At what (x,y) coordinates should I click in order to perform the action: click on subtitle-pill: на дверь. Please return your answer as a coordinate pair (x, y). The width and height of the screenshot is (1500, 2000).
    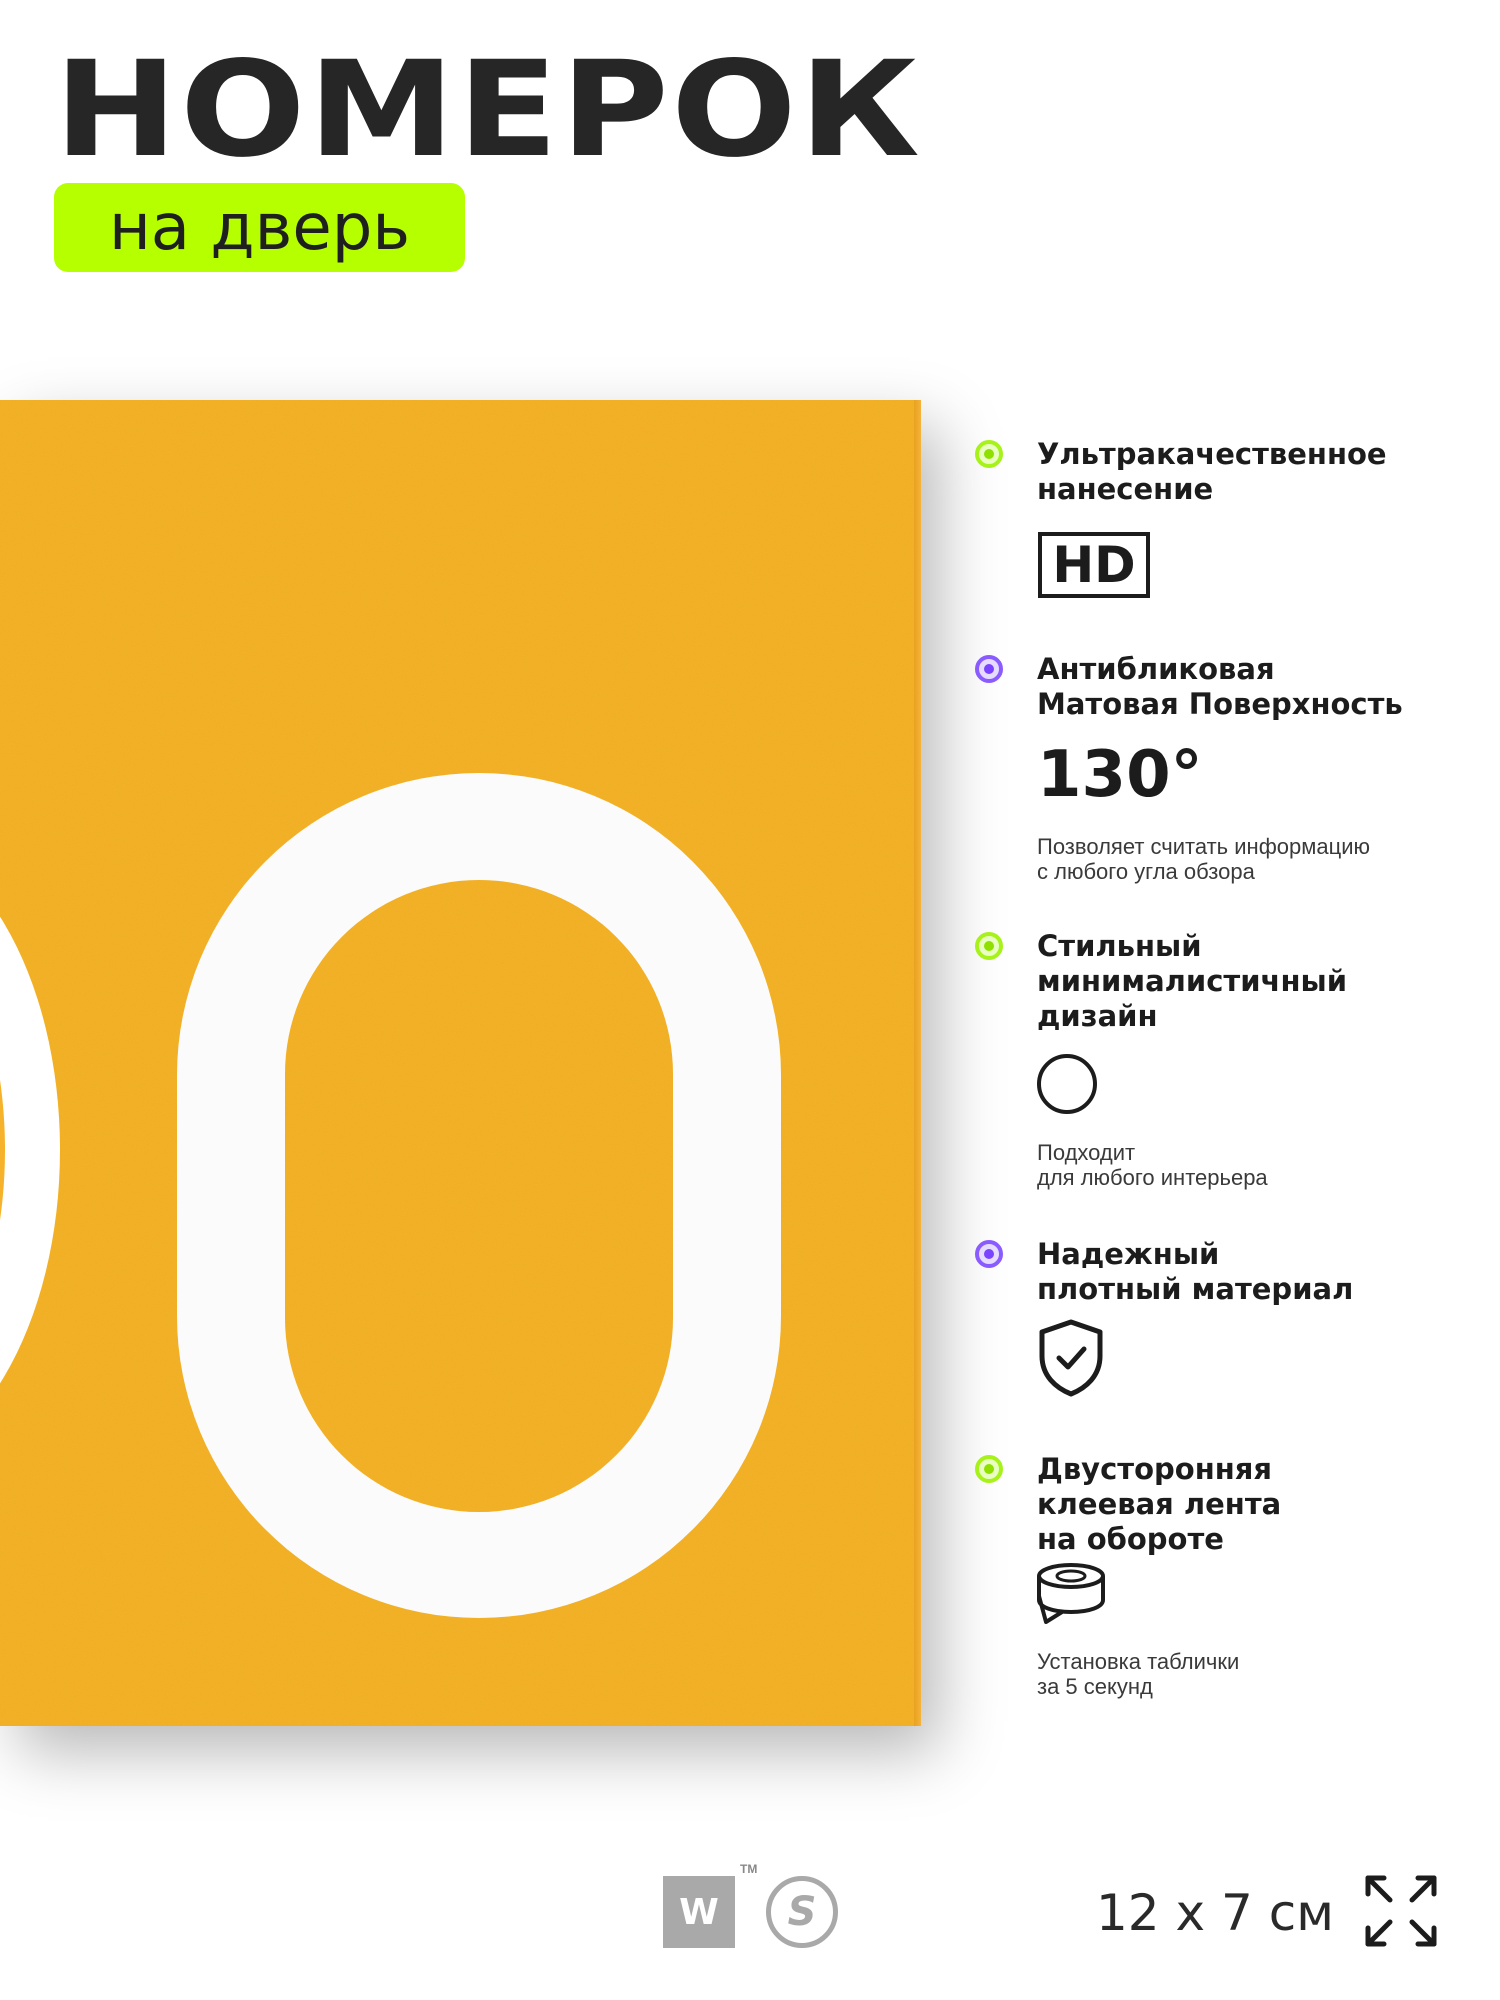
    Looking at the image, I should click on (259, 227).